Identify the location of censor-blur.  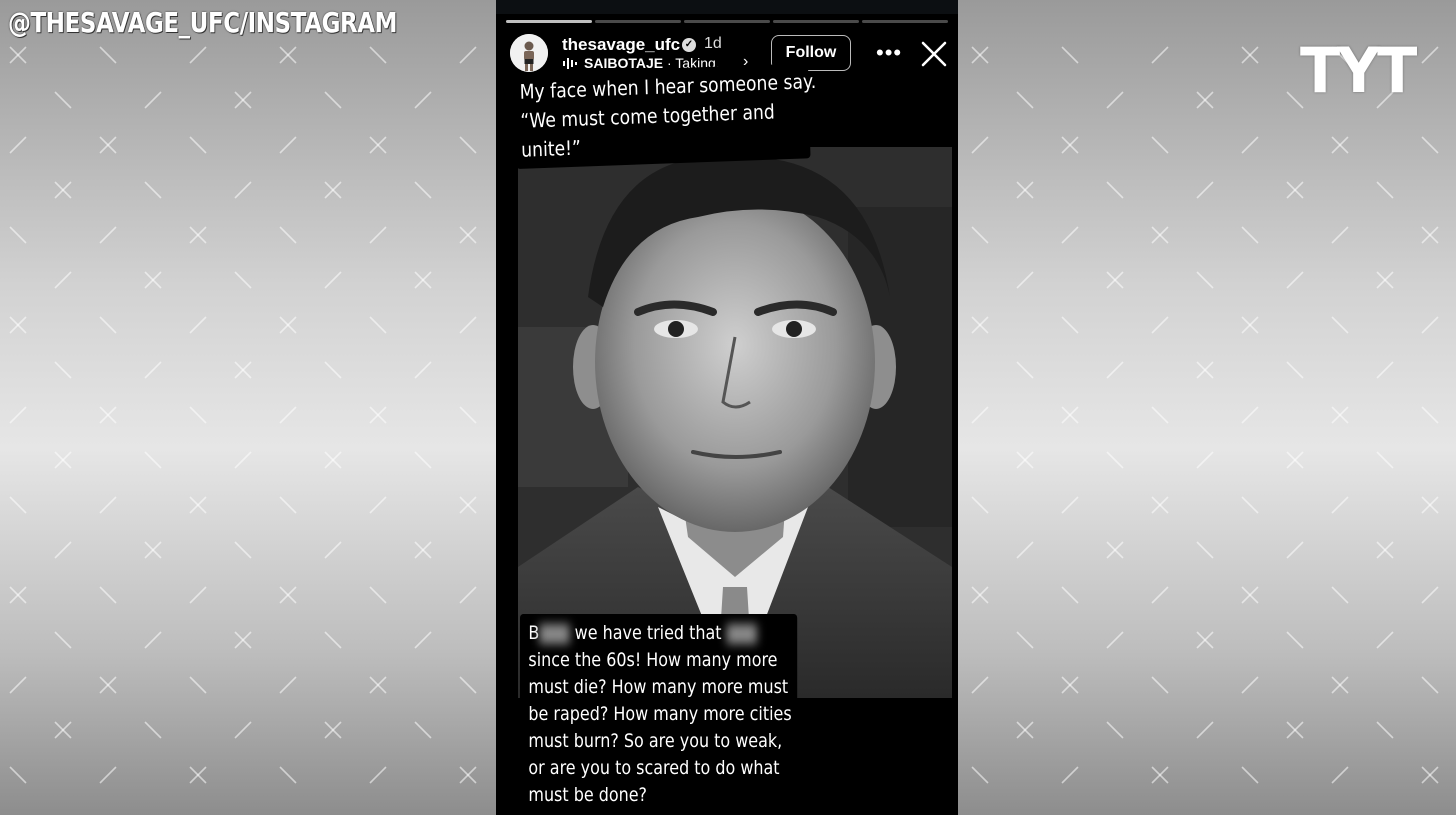
(741, 633).